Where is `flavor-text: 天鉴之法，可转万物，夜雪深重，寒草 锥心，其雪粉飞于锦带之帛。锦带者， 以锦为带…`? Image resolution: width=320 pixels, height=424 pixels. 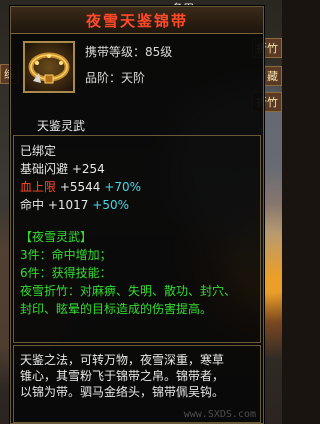
flavor-text: 天鉴之法，可转万物，夜雪深重，寒草 锥心，其雪粉飞于锦带之帛。锦带者， 以锦为带… is located at coordinates (137, 376).